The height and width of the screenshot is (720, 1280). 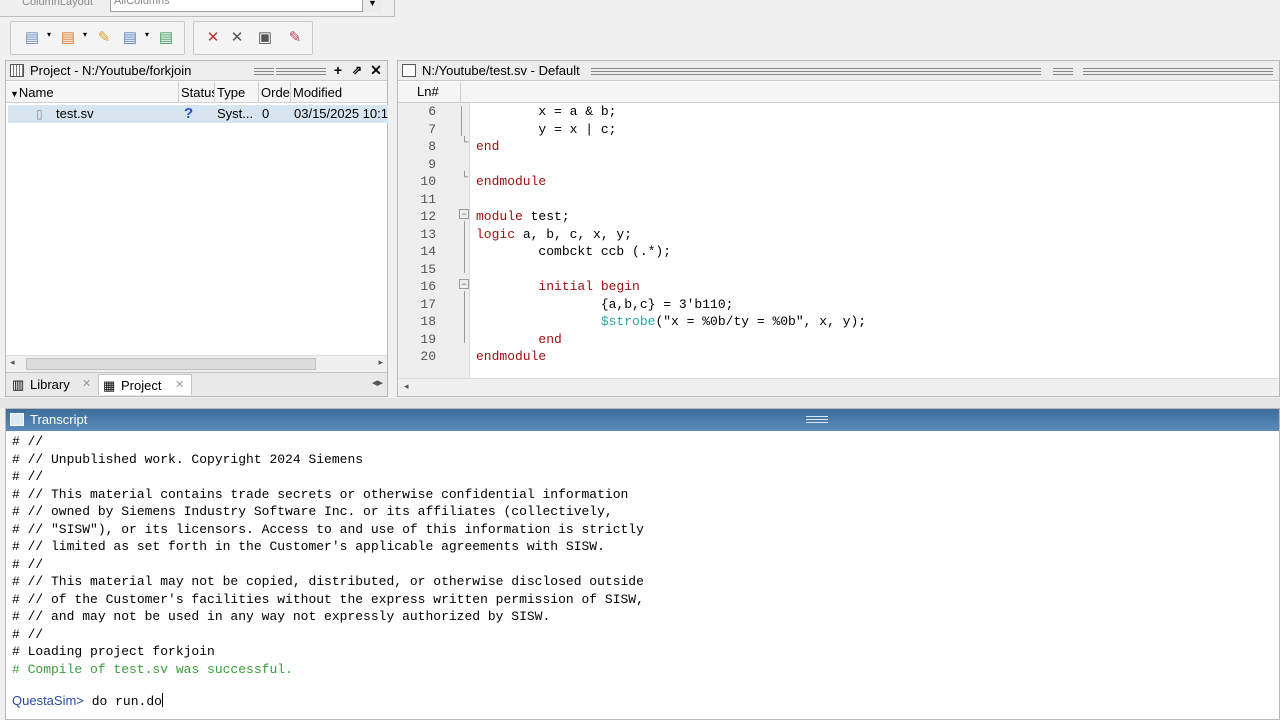 I want to click on layout-label: ColumnLayout, so click(x=57, y=4).